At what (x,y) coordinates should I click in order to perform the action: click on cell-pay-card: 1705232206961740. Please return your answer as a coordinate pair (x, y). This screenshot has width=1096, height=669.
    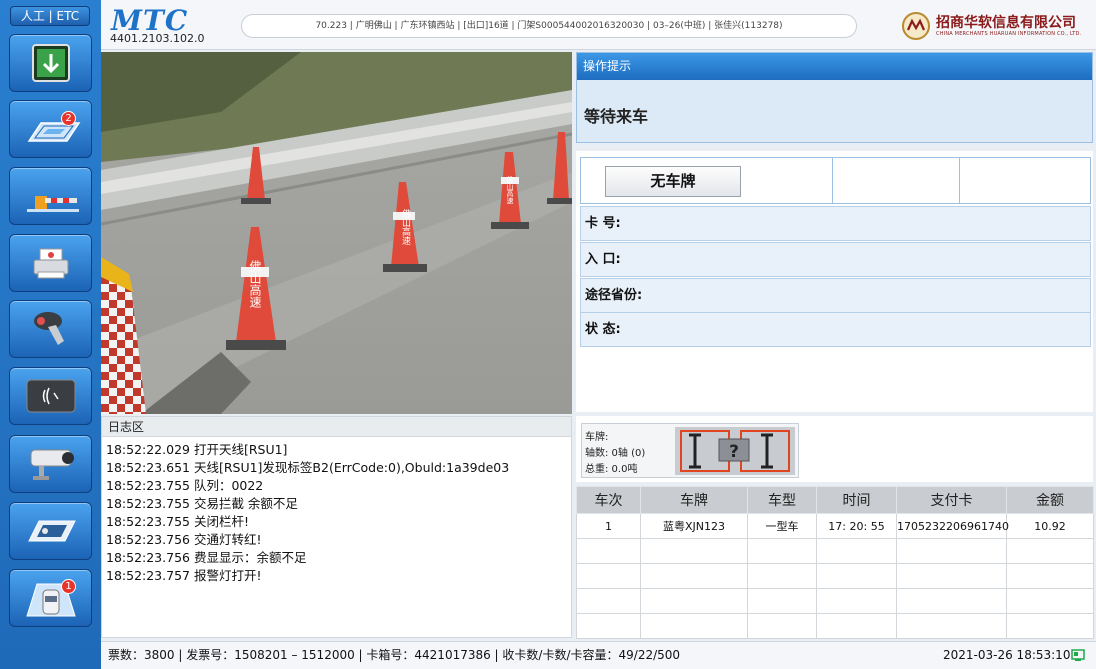
    Looking at the image, I should click on (952, 526).